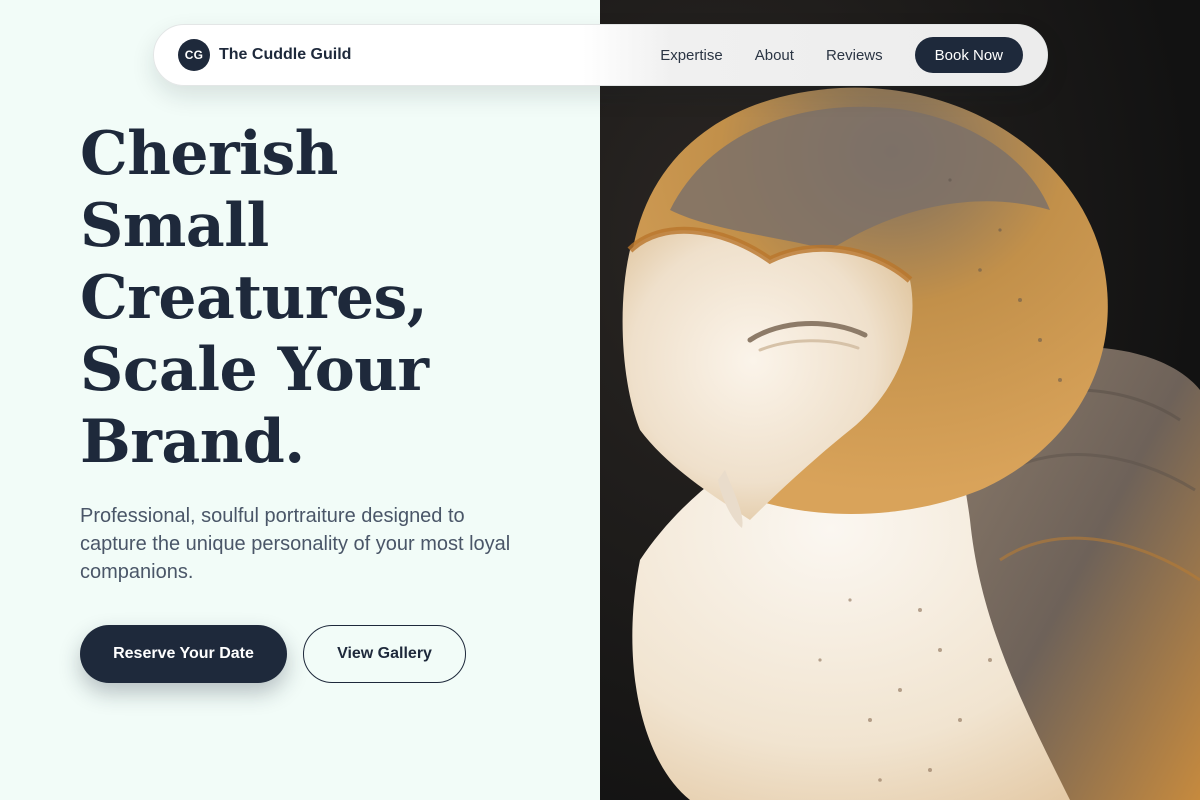  Describe the element at coordinates (254, 298) in the screenshot. I see `hero-title-line: Creatures,` at that location.